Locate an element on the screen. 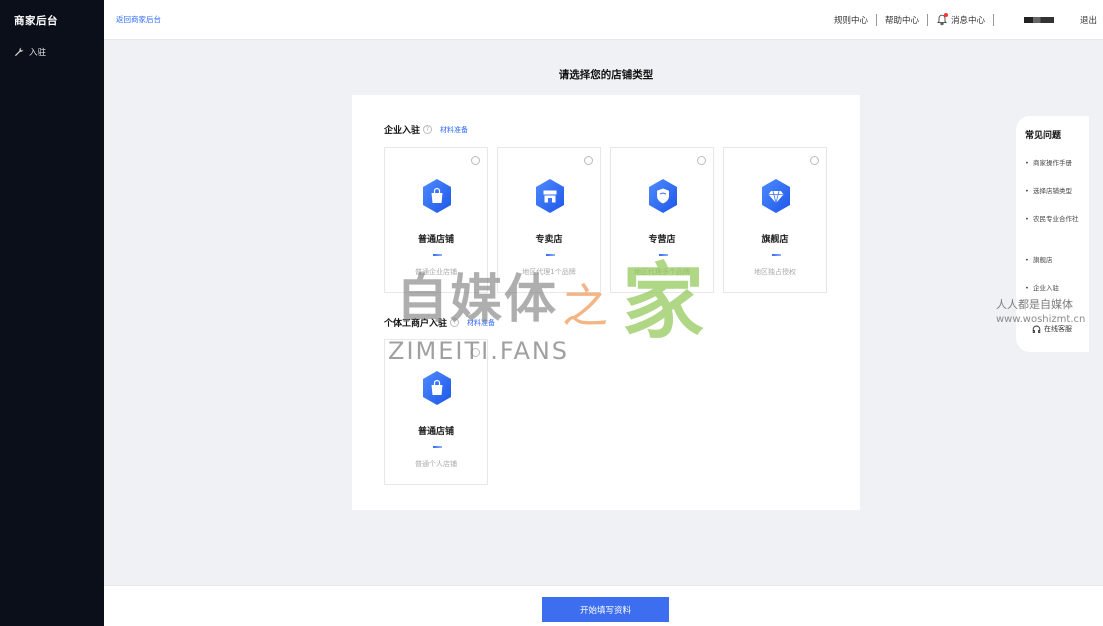  help-icon: ? is located at coordinates (428, 129).